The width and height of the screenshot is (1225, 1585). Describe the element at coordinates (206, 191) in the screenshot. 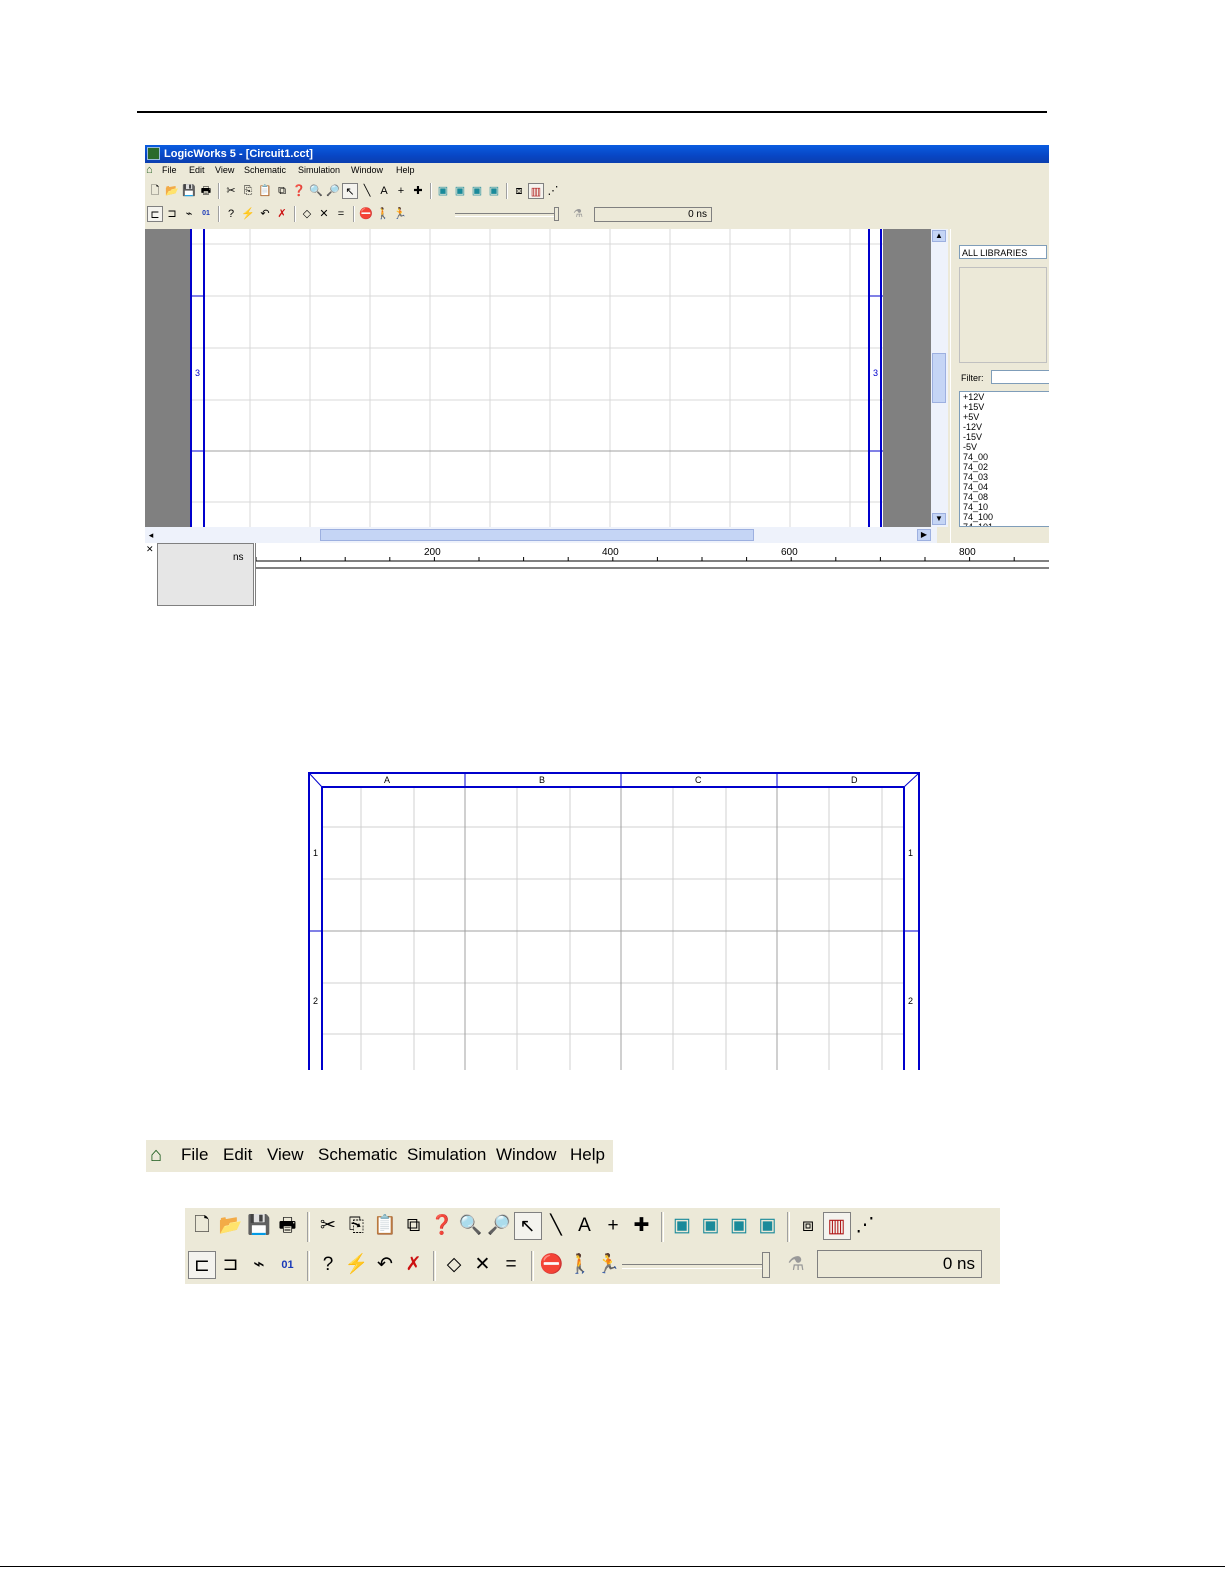

I see `print-icon: 🖶` at that location.